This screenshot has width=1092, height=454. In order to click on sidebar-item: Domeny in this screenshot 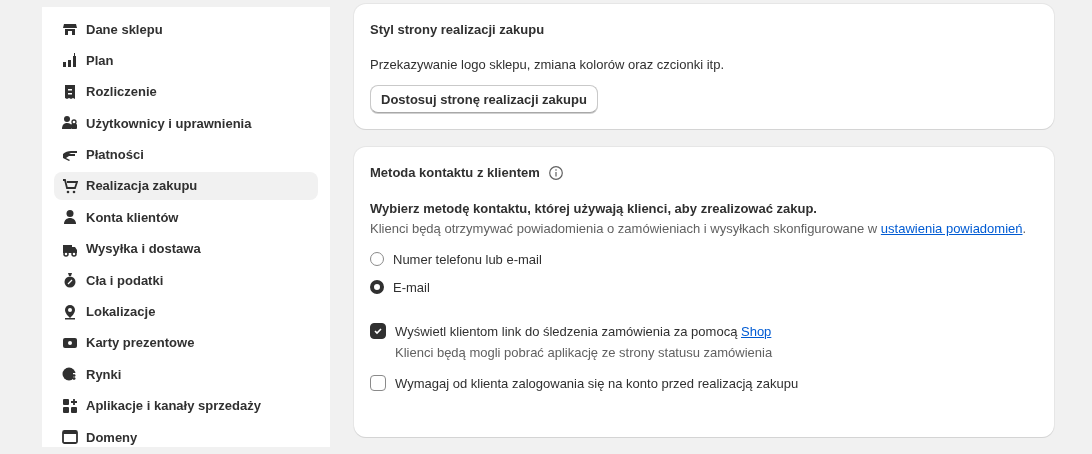, I will do `click(186, 437)`.